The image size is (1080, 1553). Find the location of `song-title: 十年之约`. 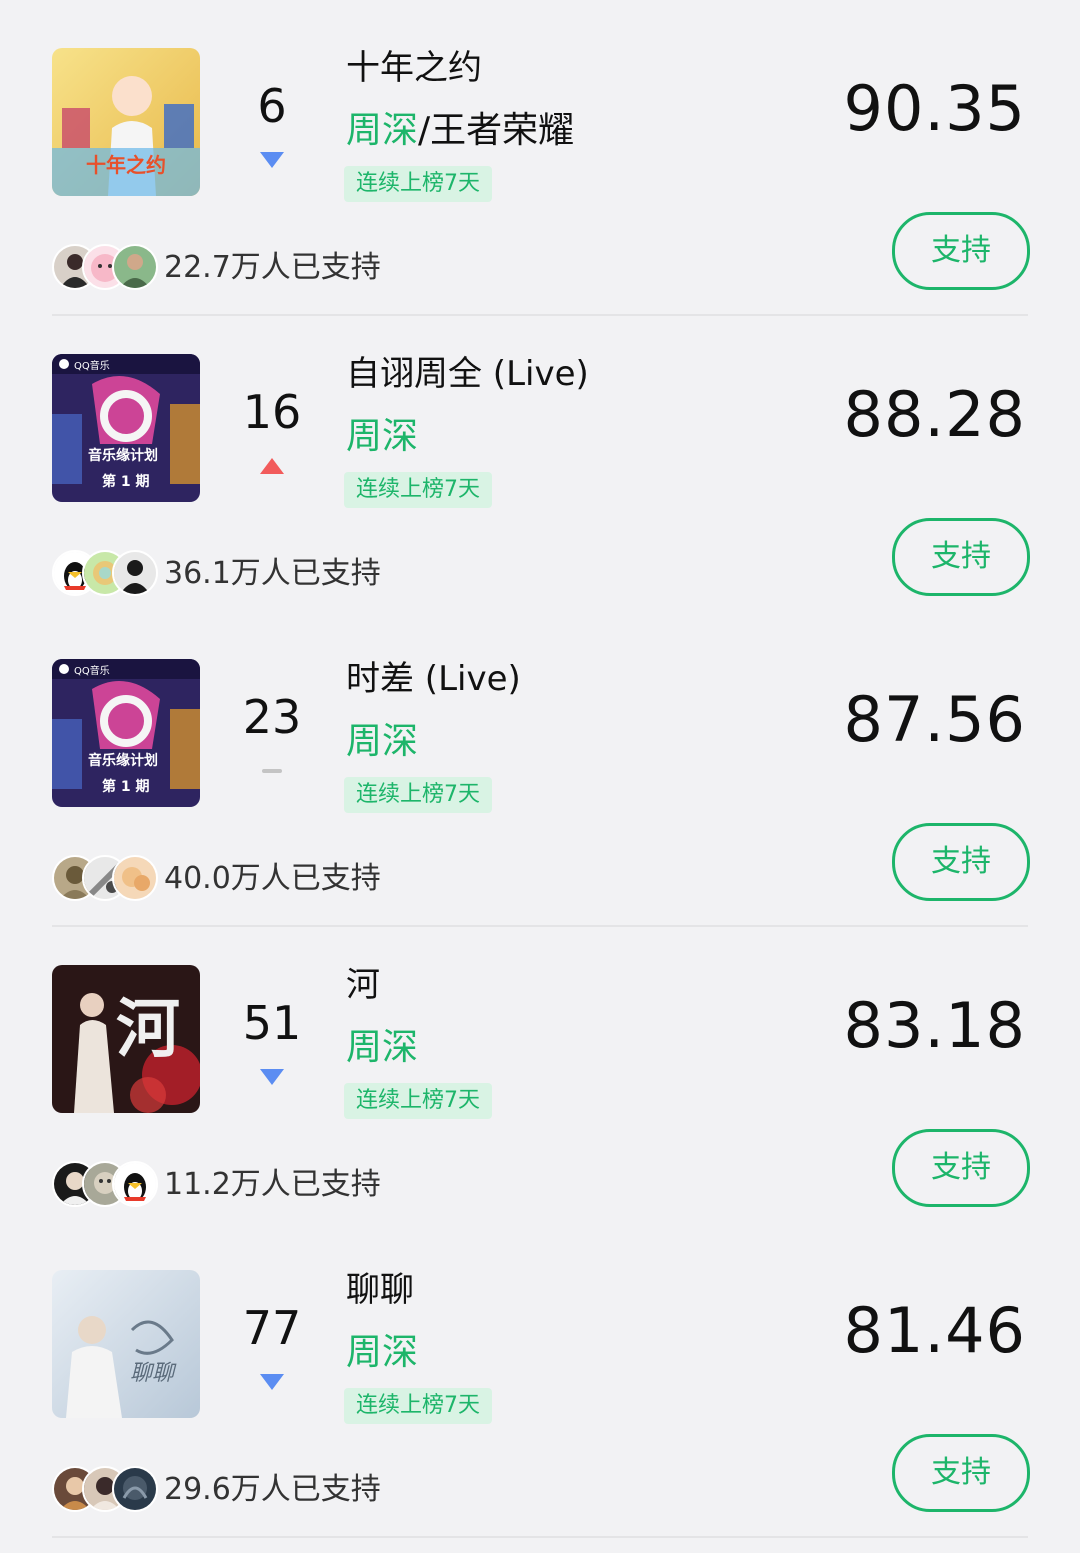

song-title: 十年之约 is located at coordinates (414, 68).